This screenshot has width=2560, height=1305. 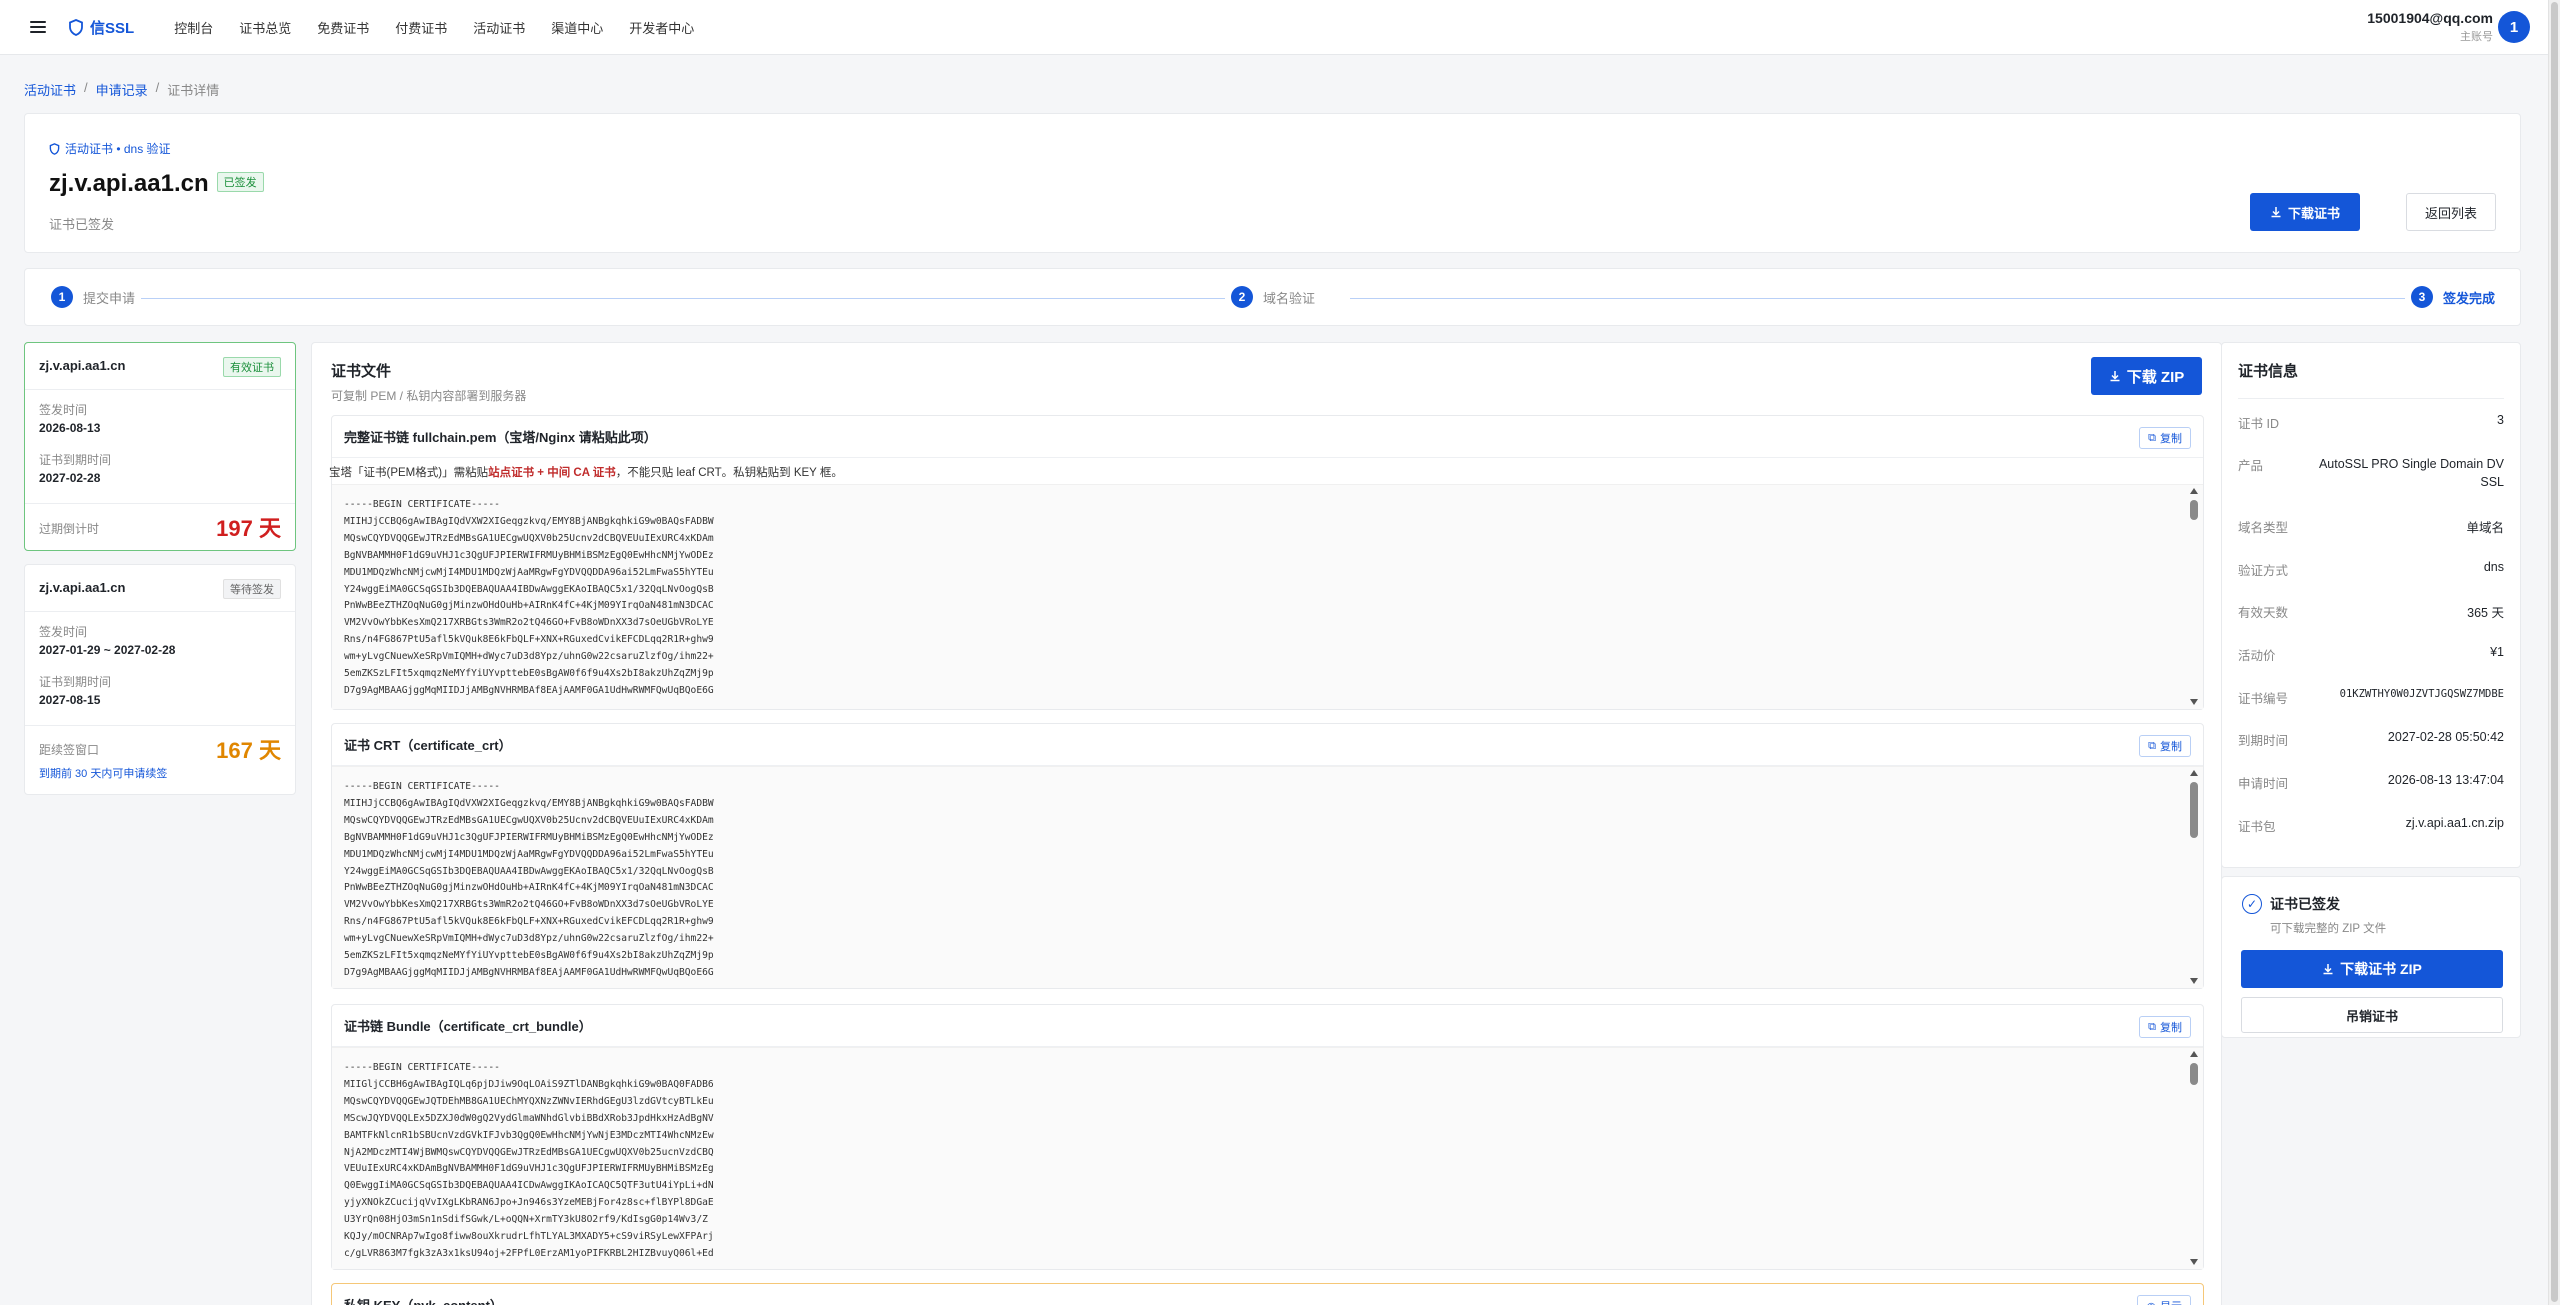 What do you see at coordinates (2252, 904) in the screenshot?
I see `check-circle-icon: ✓` at bounding box center [2252, 904].